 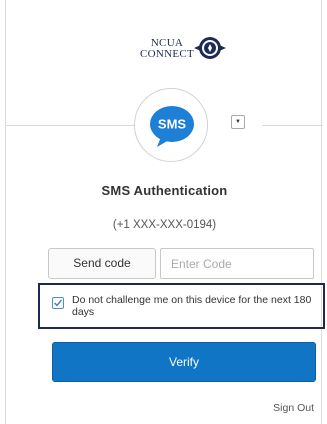 I want to click on remember-device-checkbox, so click(x=58, y=303).